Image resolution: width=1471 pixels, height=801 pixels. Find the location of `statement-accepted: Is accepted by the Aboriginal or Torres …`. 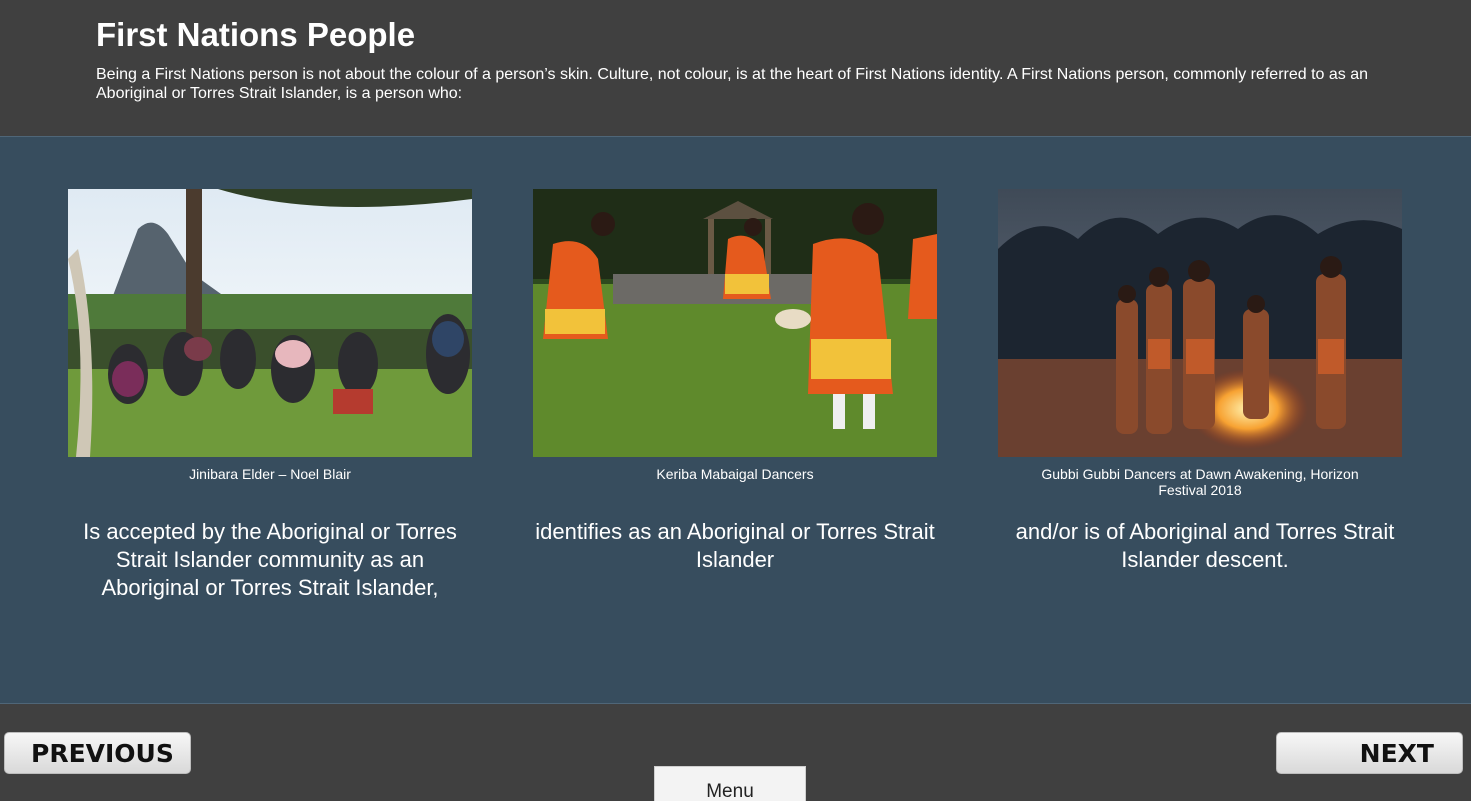

statement-accepted: Is accepted by the Aboriginal or Torres … is located at coordinates (270, 559).